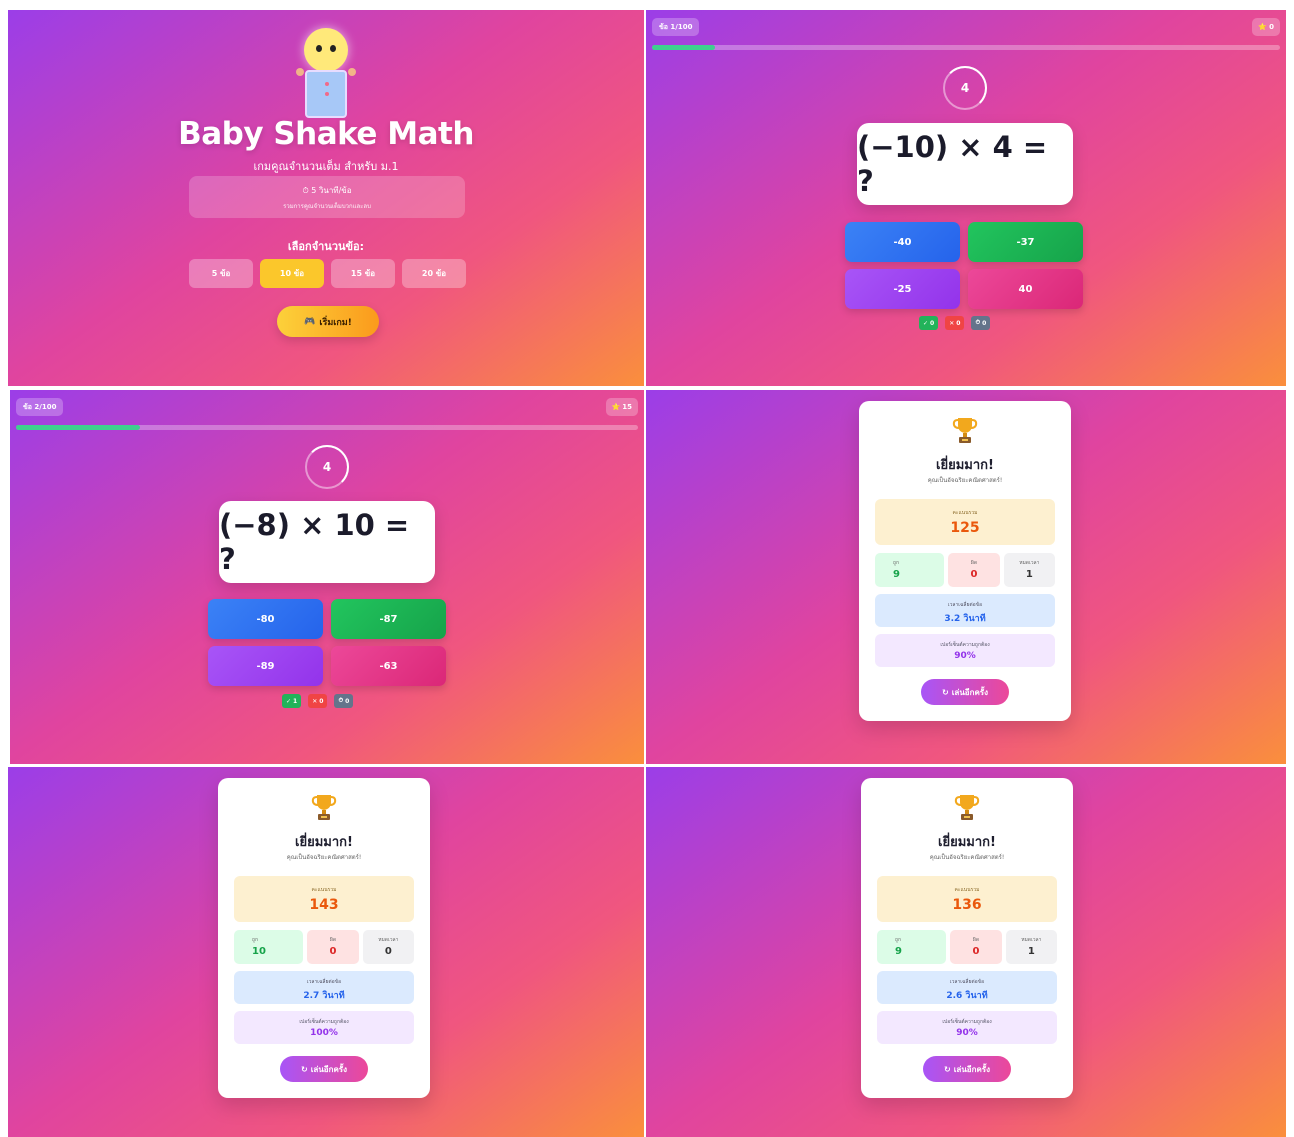  I want to click on timeout-value: 1, so click(1029, 574).